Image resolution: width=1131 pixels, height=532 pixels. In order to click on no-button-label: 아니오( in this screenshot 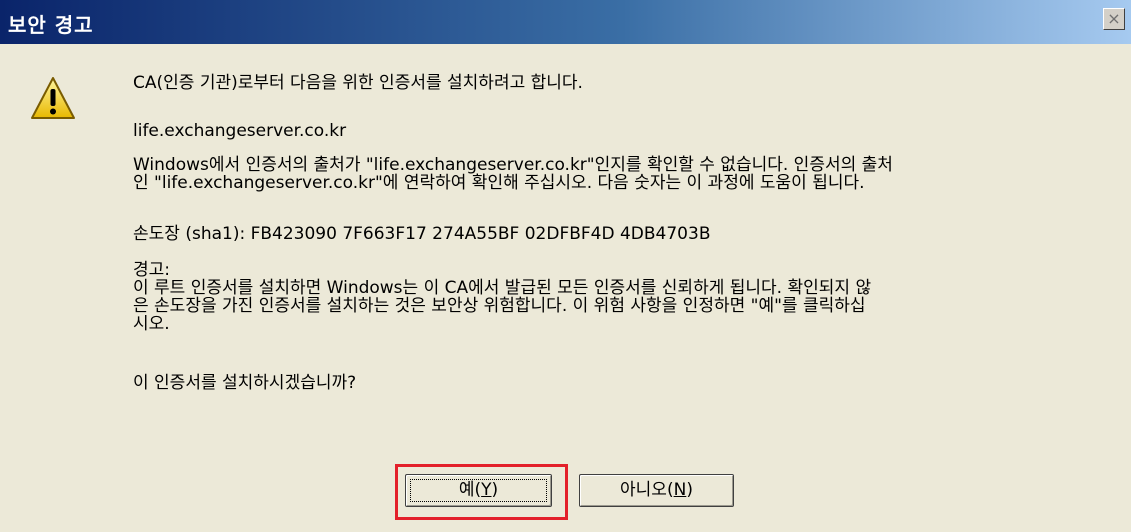, I will do `click(647, 490)`.